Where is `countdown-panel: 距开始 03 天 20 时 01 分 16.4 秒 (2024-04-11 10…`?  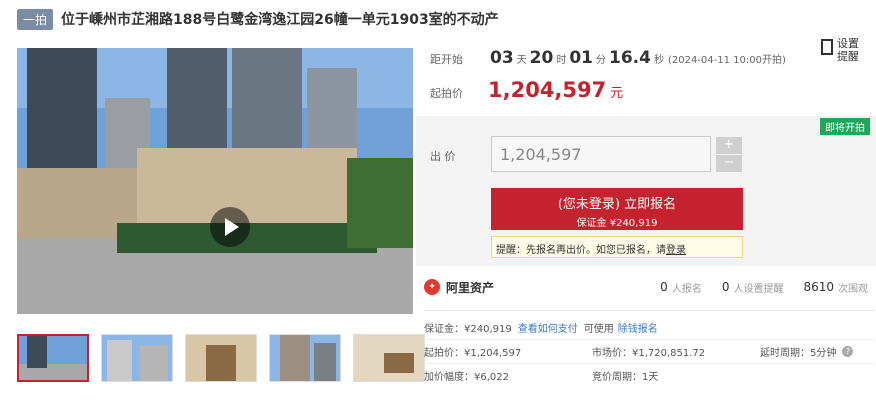
countdown-panel: 距开始 03 天 20 时 01 分 16.4 秒 (2024-04-11 10… is located at coordinates (608, 75).